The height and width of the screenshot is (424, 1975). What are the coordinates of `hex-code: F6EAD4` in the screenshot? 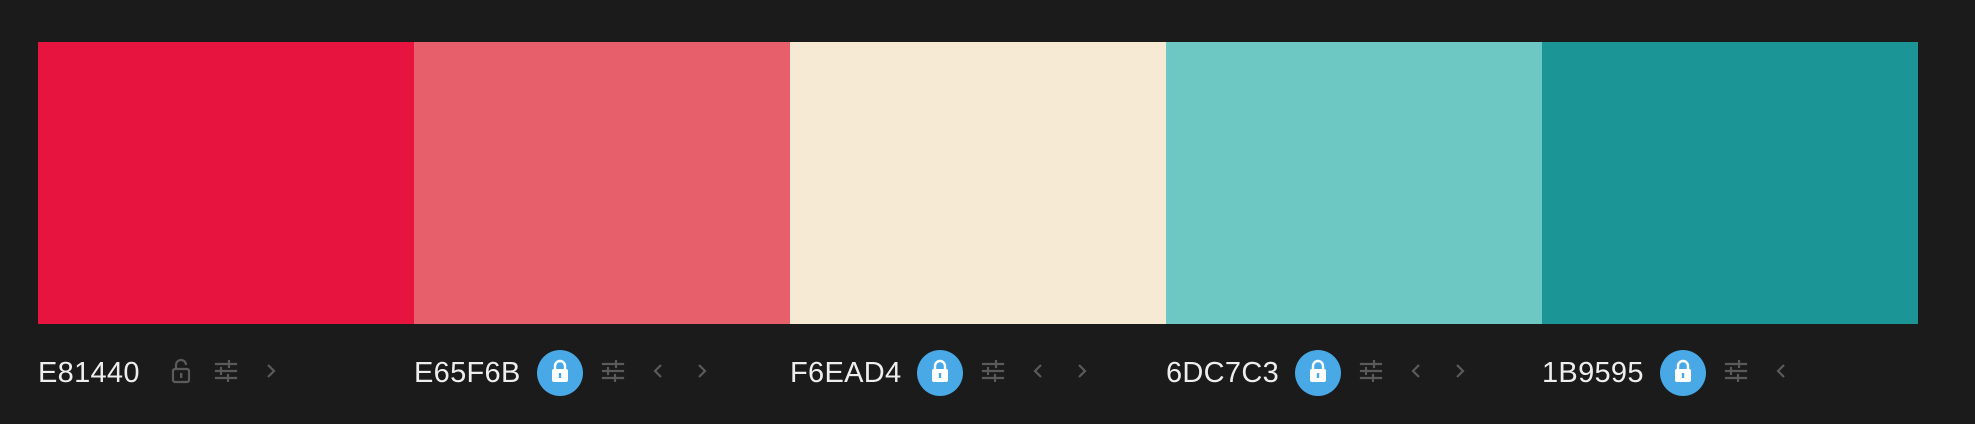 It's located at (845, 373).